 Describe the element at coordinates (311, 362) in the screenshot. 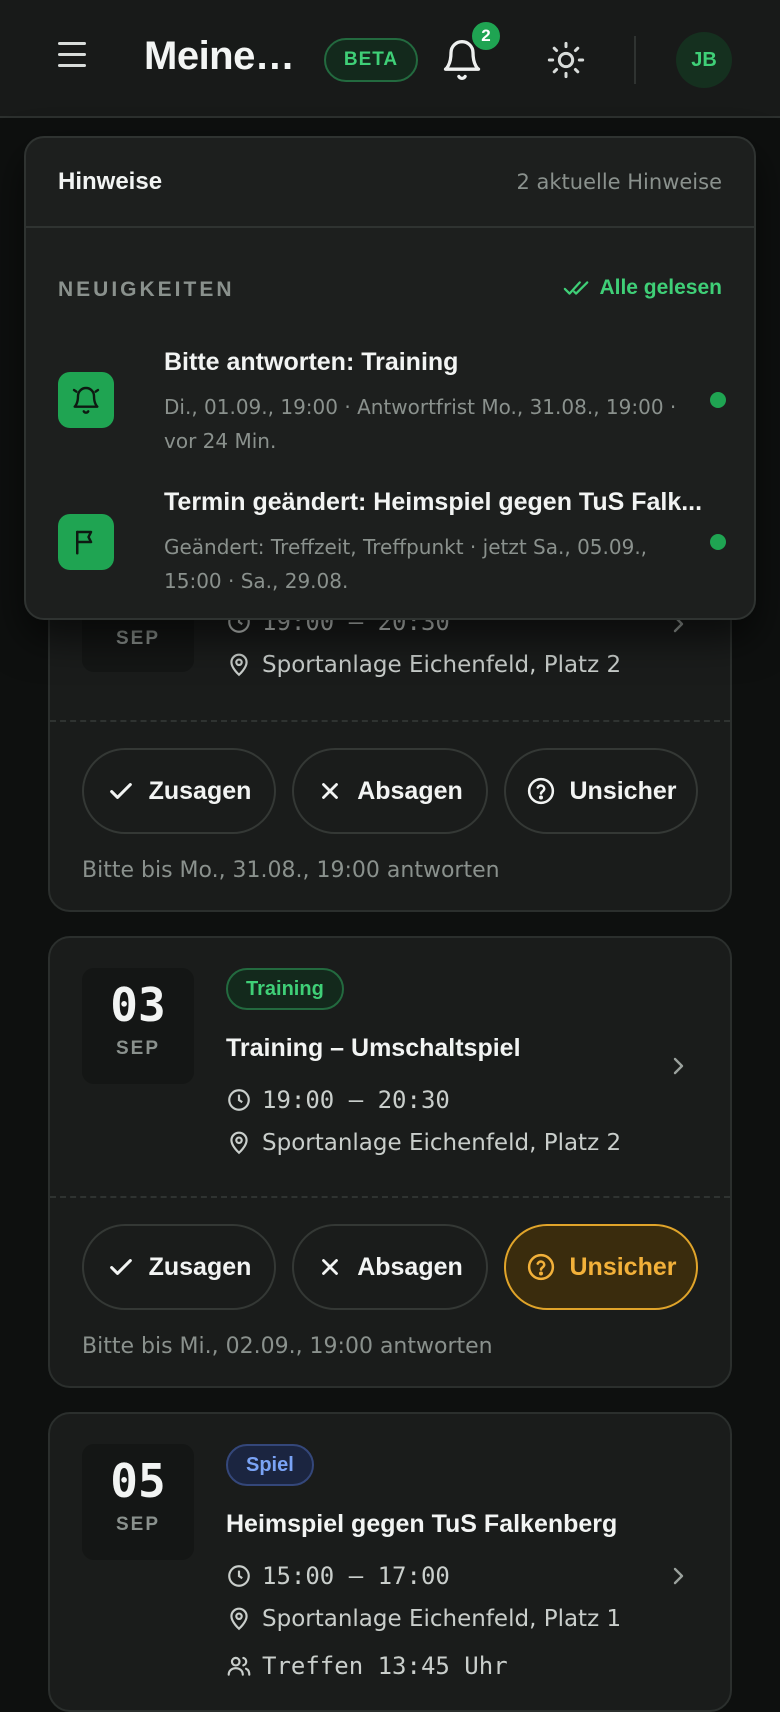

I see `notification-title: Bitte antworten: Training` at that location.